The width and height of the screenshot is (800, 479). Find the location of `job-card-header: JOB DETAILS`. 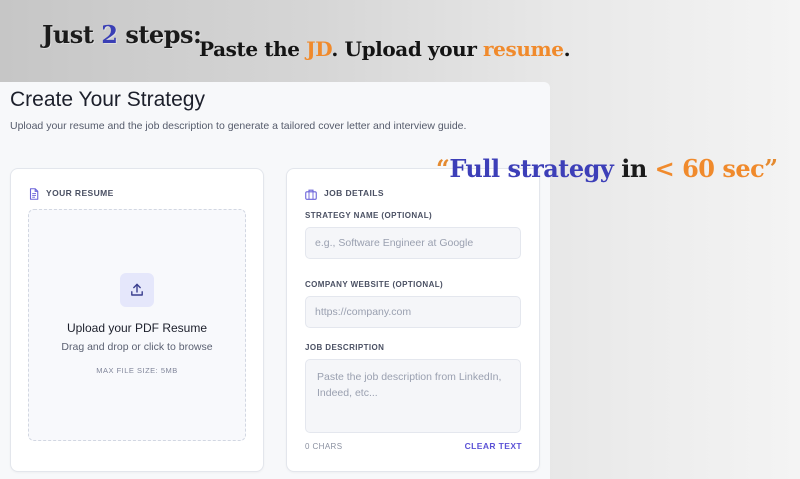

job-card-header: JOB DETAILS is located at coordinates (344, 193).